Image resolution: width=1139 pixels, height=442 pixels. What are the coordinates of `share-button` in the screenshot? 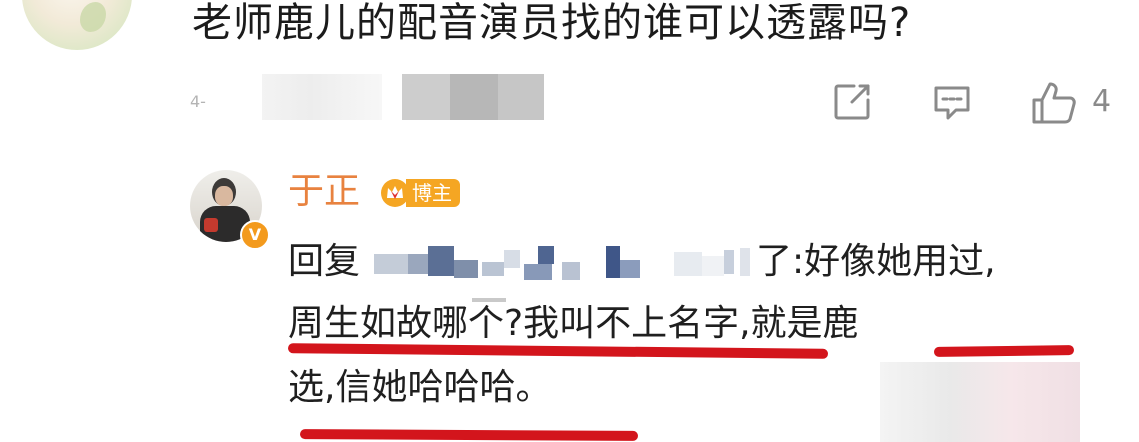 It's located at (852, 102).